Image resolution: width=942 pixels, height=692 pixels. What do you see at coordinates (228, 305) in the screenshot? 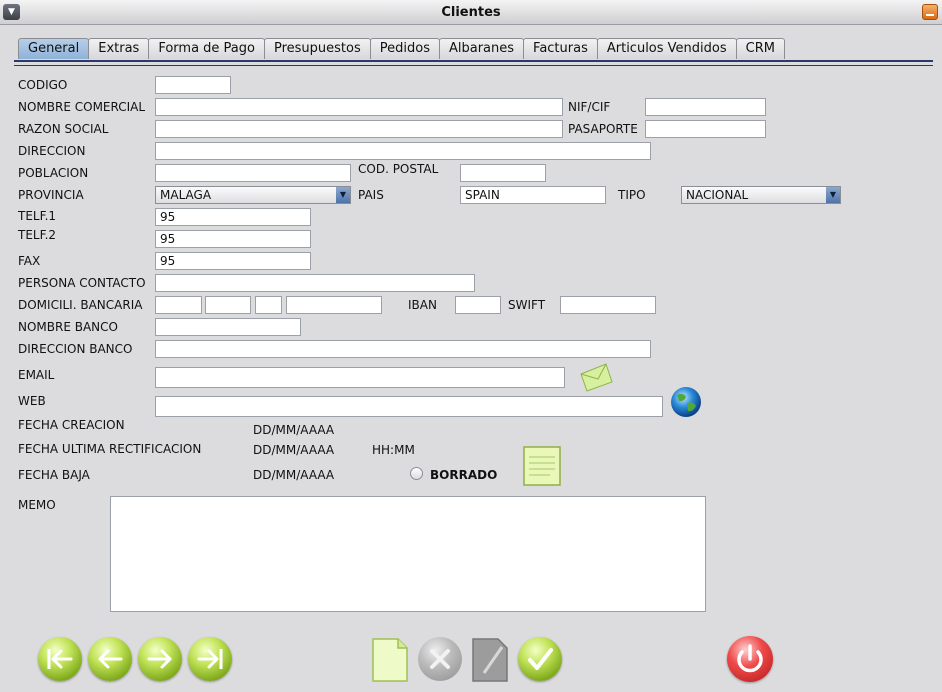
I see `bank-office-field` at bounding box center [228, 305].